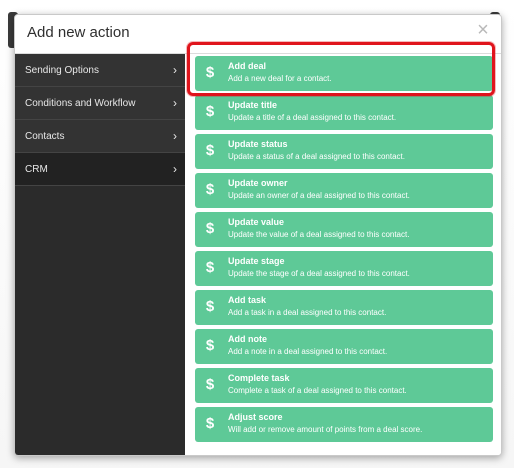 The height and width of the screenshot is (468, 514). What do you see at coordinates (483, 30) in the screenshot?
I see `close-icon: ×` at bounding box center [483, 30].